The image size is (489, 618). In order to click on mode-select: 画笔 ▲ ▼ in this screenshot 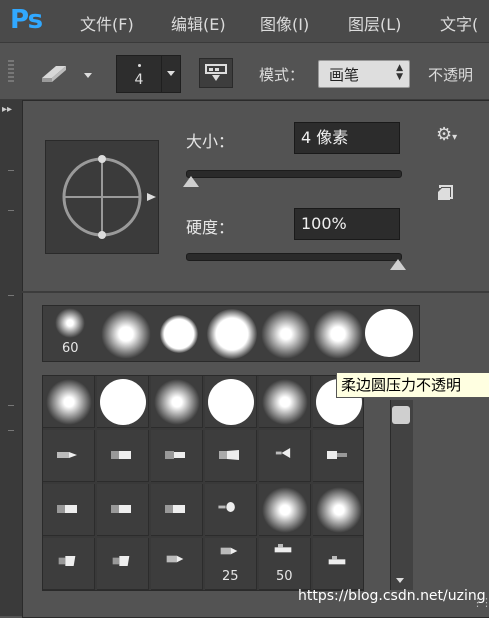, I will do `click(364, 74)`.